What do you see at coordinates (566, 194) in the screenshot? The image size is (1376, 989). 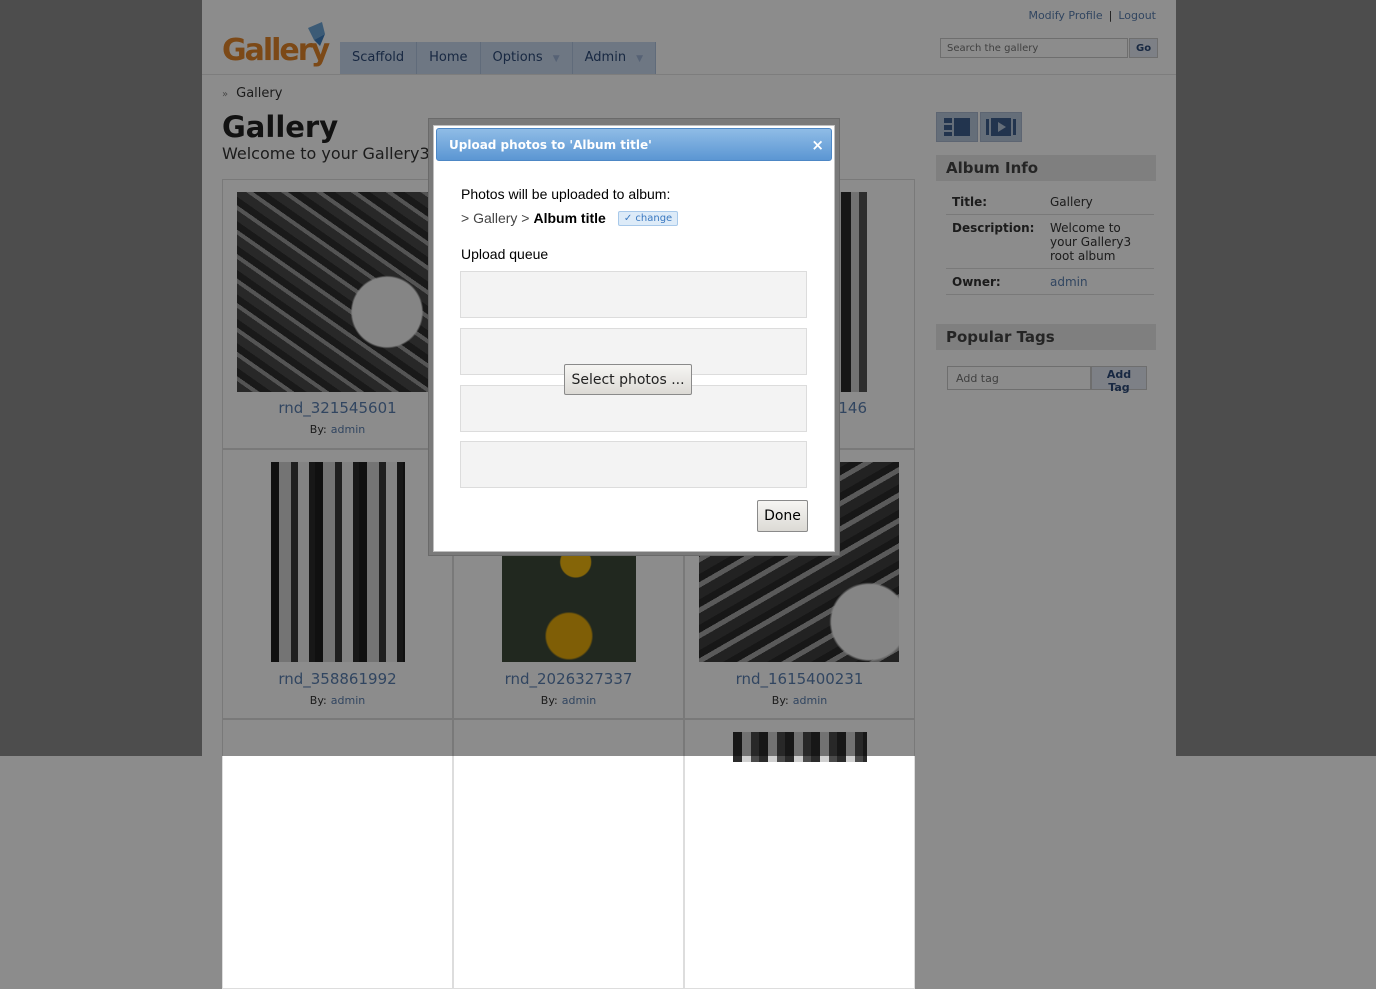 I see `upload-destination-label: Photos will be uploaded to album:` at bounding box center [566, 194].